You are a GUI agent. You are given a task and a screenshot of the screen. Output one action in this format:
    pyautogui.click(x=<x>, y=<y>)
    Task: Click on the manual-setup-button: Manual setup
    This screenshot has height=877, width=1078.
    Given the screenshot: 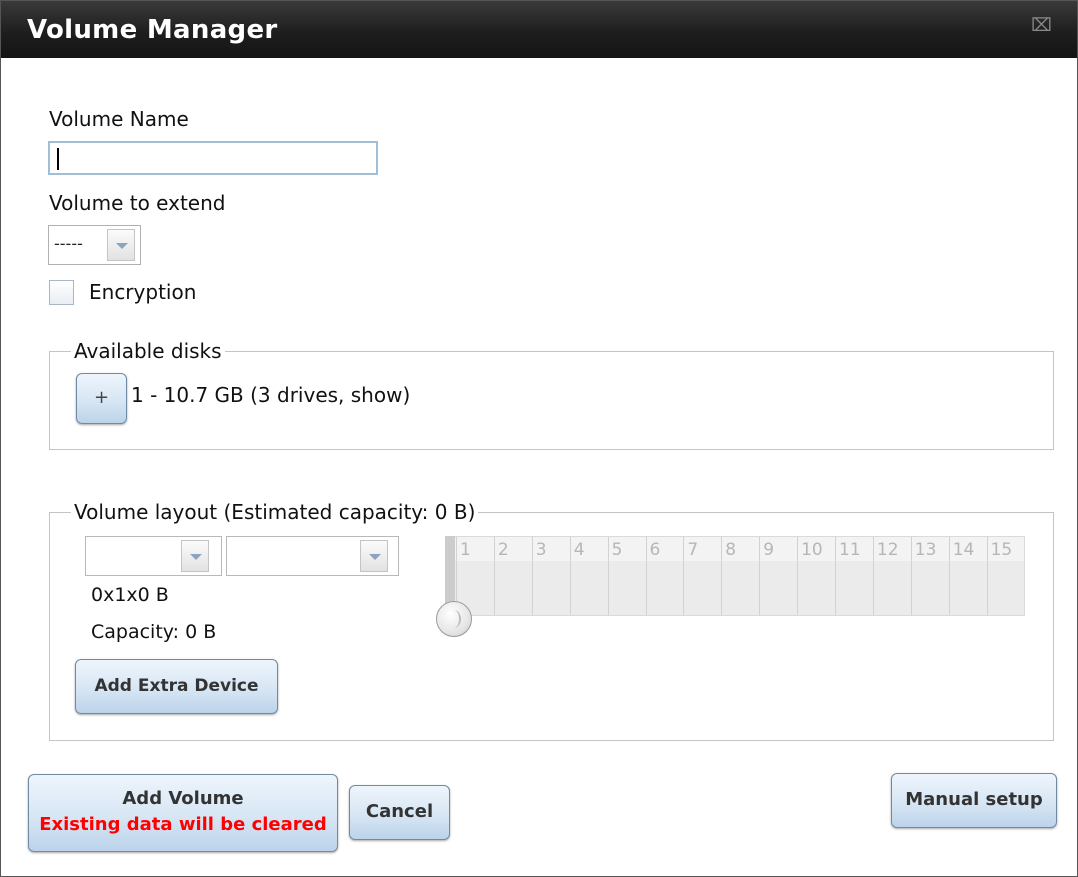 What is the action you would take?
    pyautogui.click(x=974, y=800)
    